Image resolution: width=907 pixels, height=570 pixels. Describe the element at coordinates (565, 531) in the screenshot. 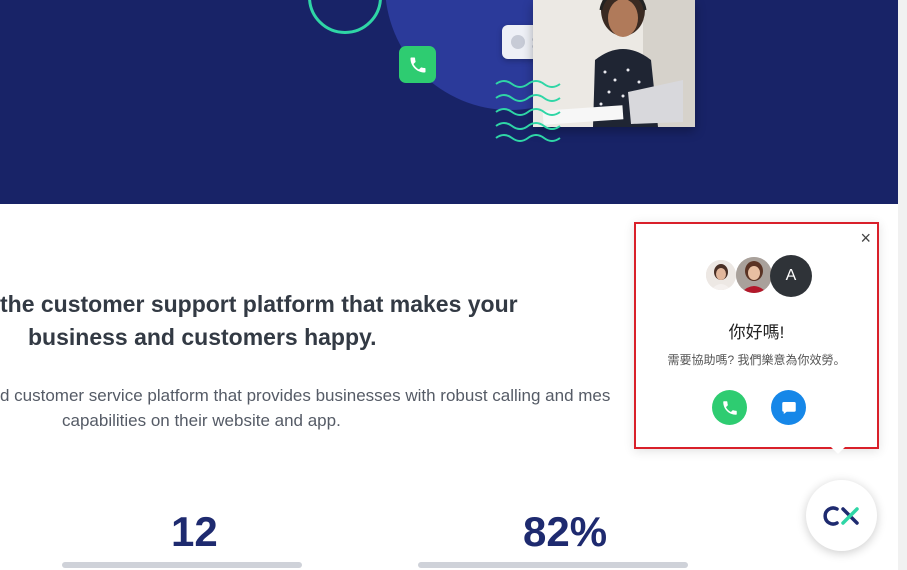

I see `stat-value: 82%` at that location.